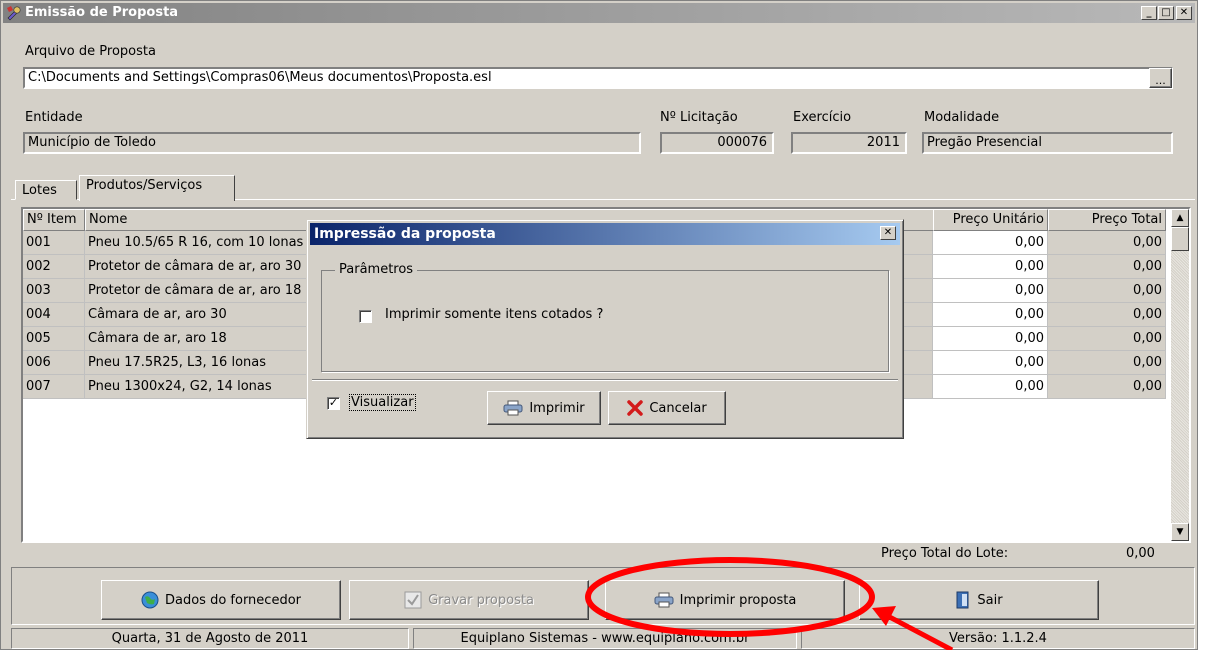 The height and width of the screenshot is (650, 1207). What do you see at coordinates (599, 13) in the screenshot?
I see `title-bar: Emissão de Proposta _ □ ✕` at bounding box center [599, 13].